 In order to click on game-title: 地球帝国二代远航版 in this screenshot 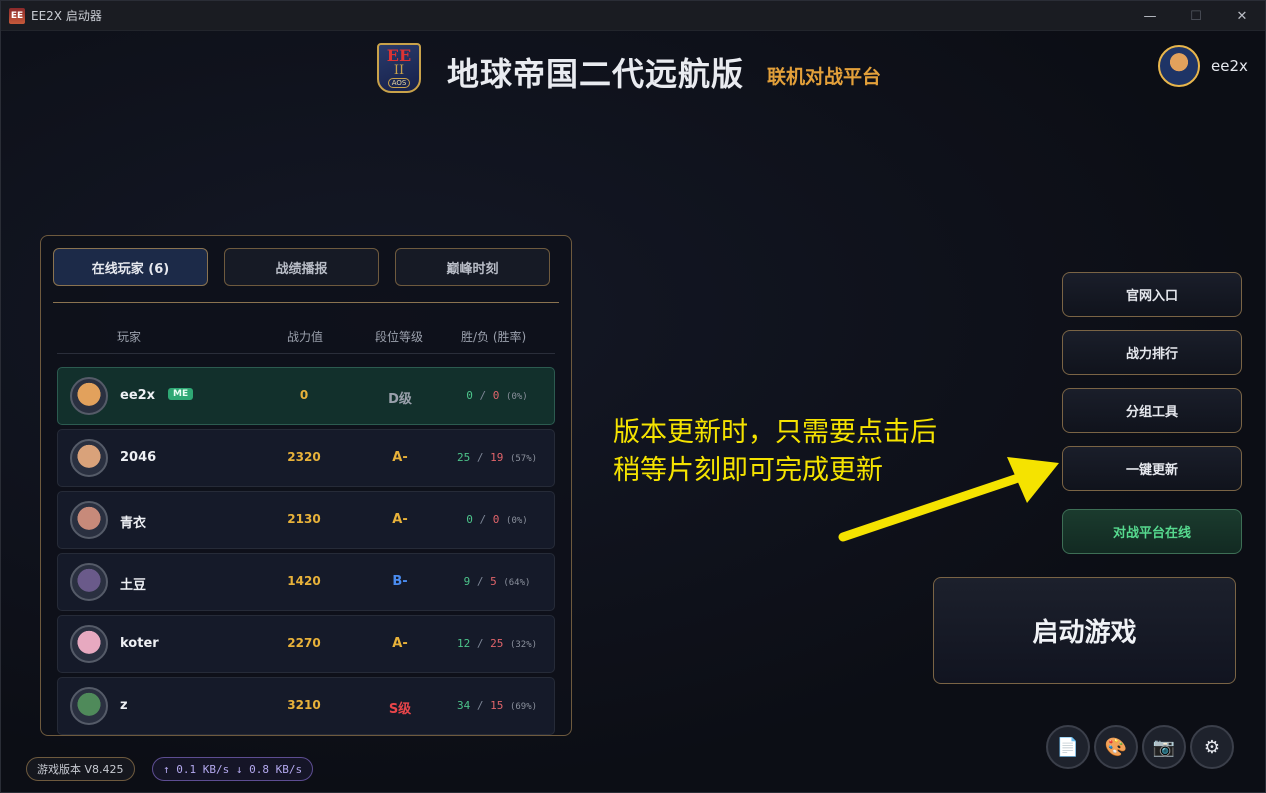, I will do `click(596, 74)`.